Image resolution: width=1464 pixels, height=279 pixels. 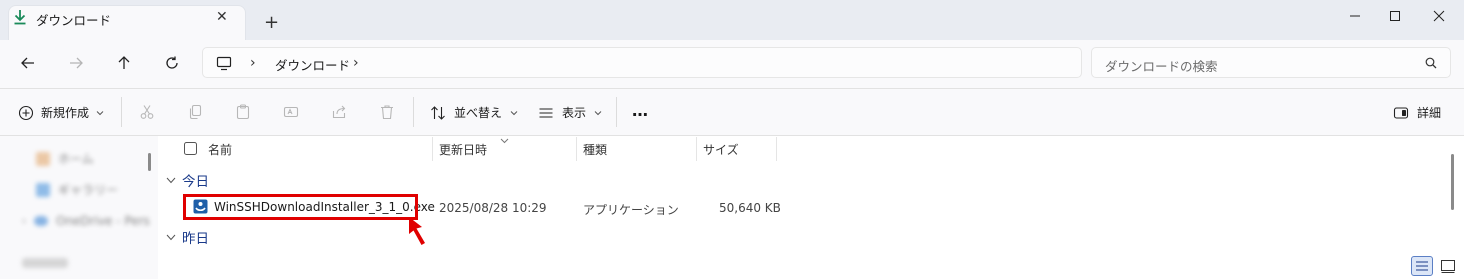 I want to click on pointer-arrow-icon, so click(x=419, y=232).